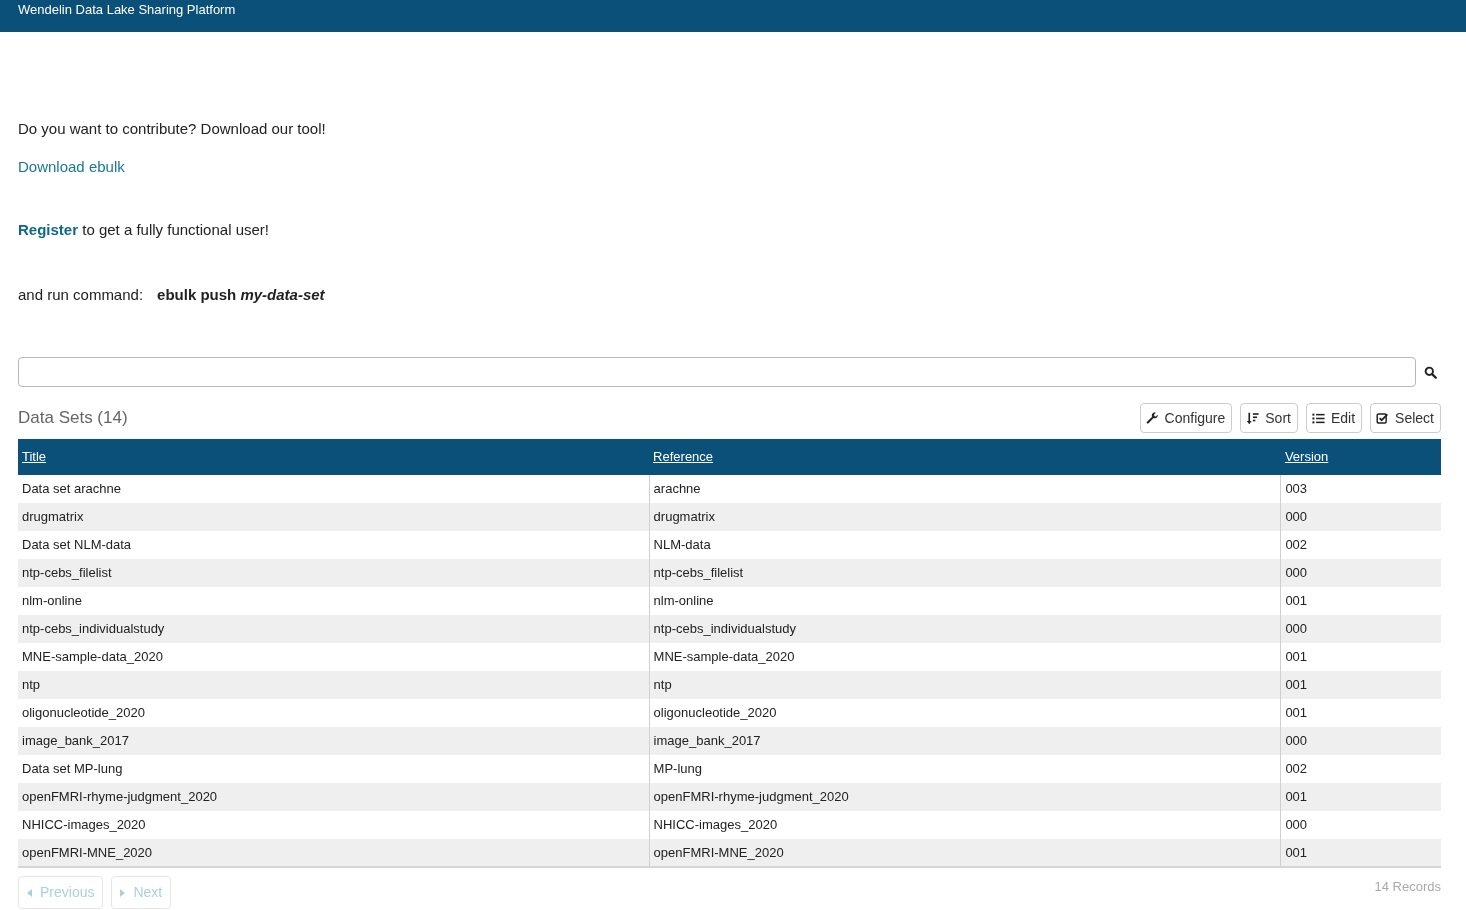 Image resolution: width=1466 pixels, height=910 pixels. What do you see at coordinates (1405, 418) in the screenshot?
I see `toolbar-button: Select` at bounding box center [1405, 418].